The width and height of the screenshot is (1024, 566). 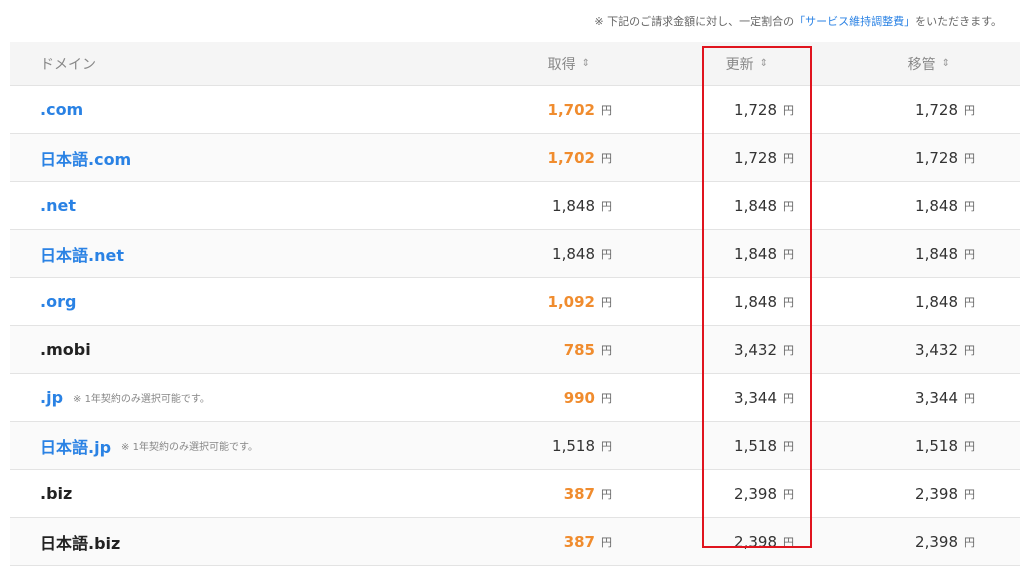 I want to click on acquire-price: 1,092, so click(x=571, y=301).